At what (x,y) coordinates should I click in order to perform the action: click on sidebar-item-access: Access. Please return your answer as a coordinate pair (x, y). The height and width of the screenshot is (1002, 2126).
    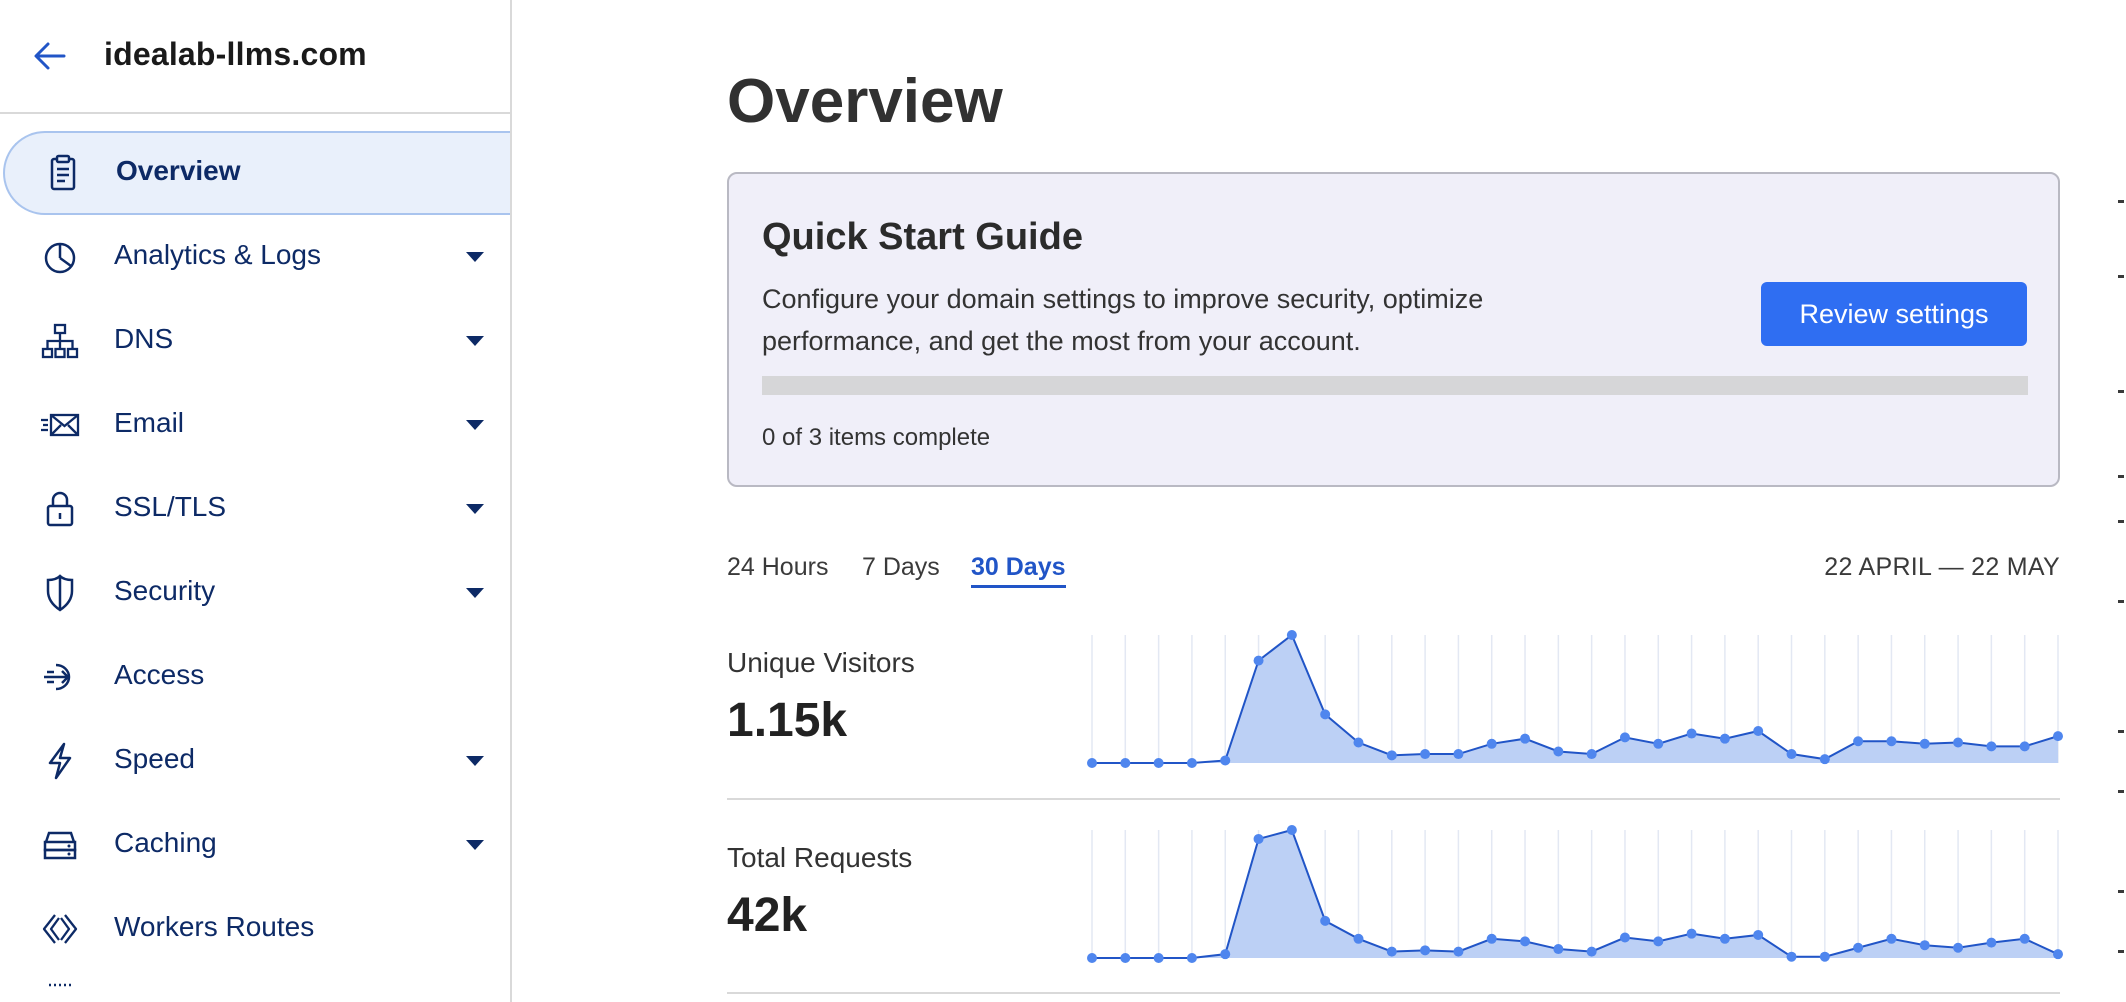
    Looking at the image, I should click on (255, 677).